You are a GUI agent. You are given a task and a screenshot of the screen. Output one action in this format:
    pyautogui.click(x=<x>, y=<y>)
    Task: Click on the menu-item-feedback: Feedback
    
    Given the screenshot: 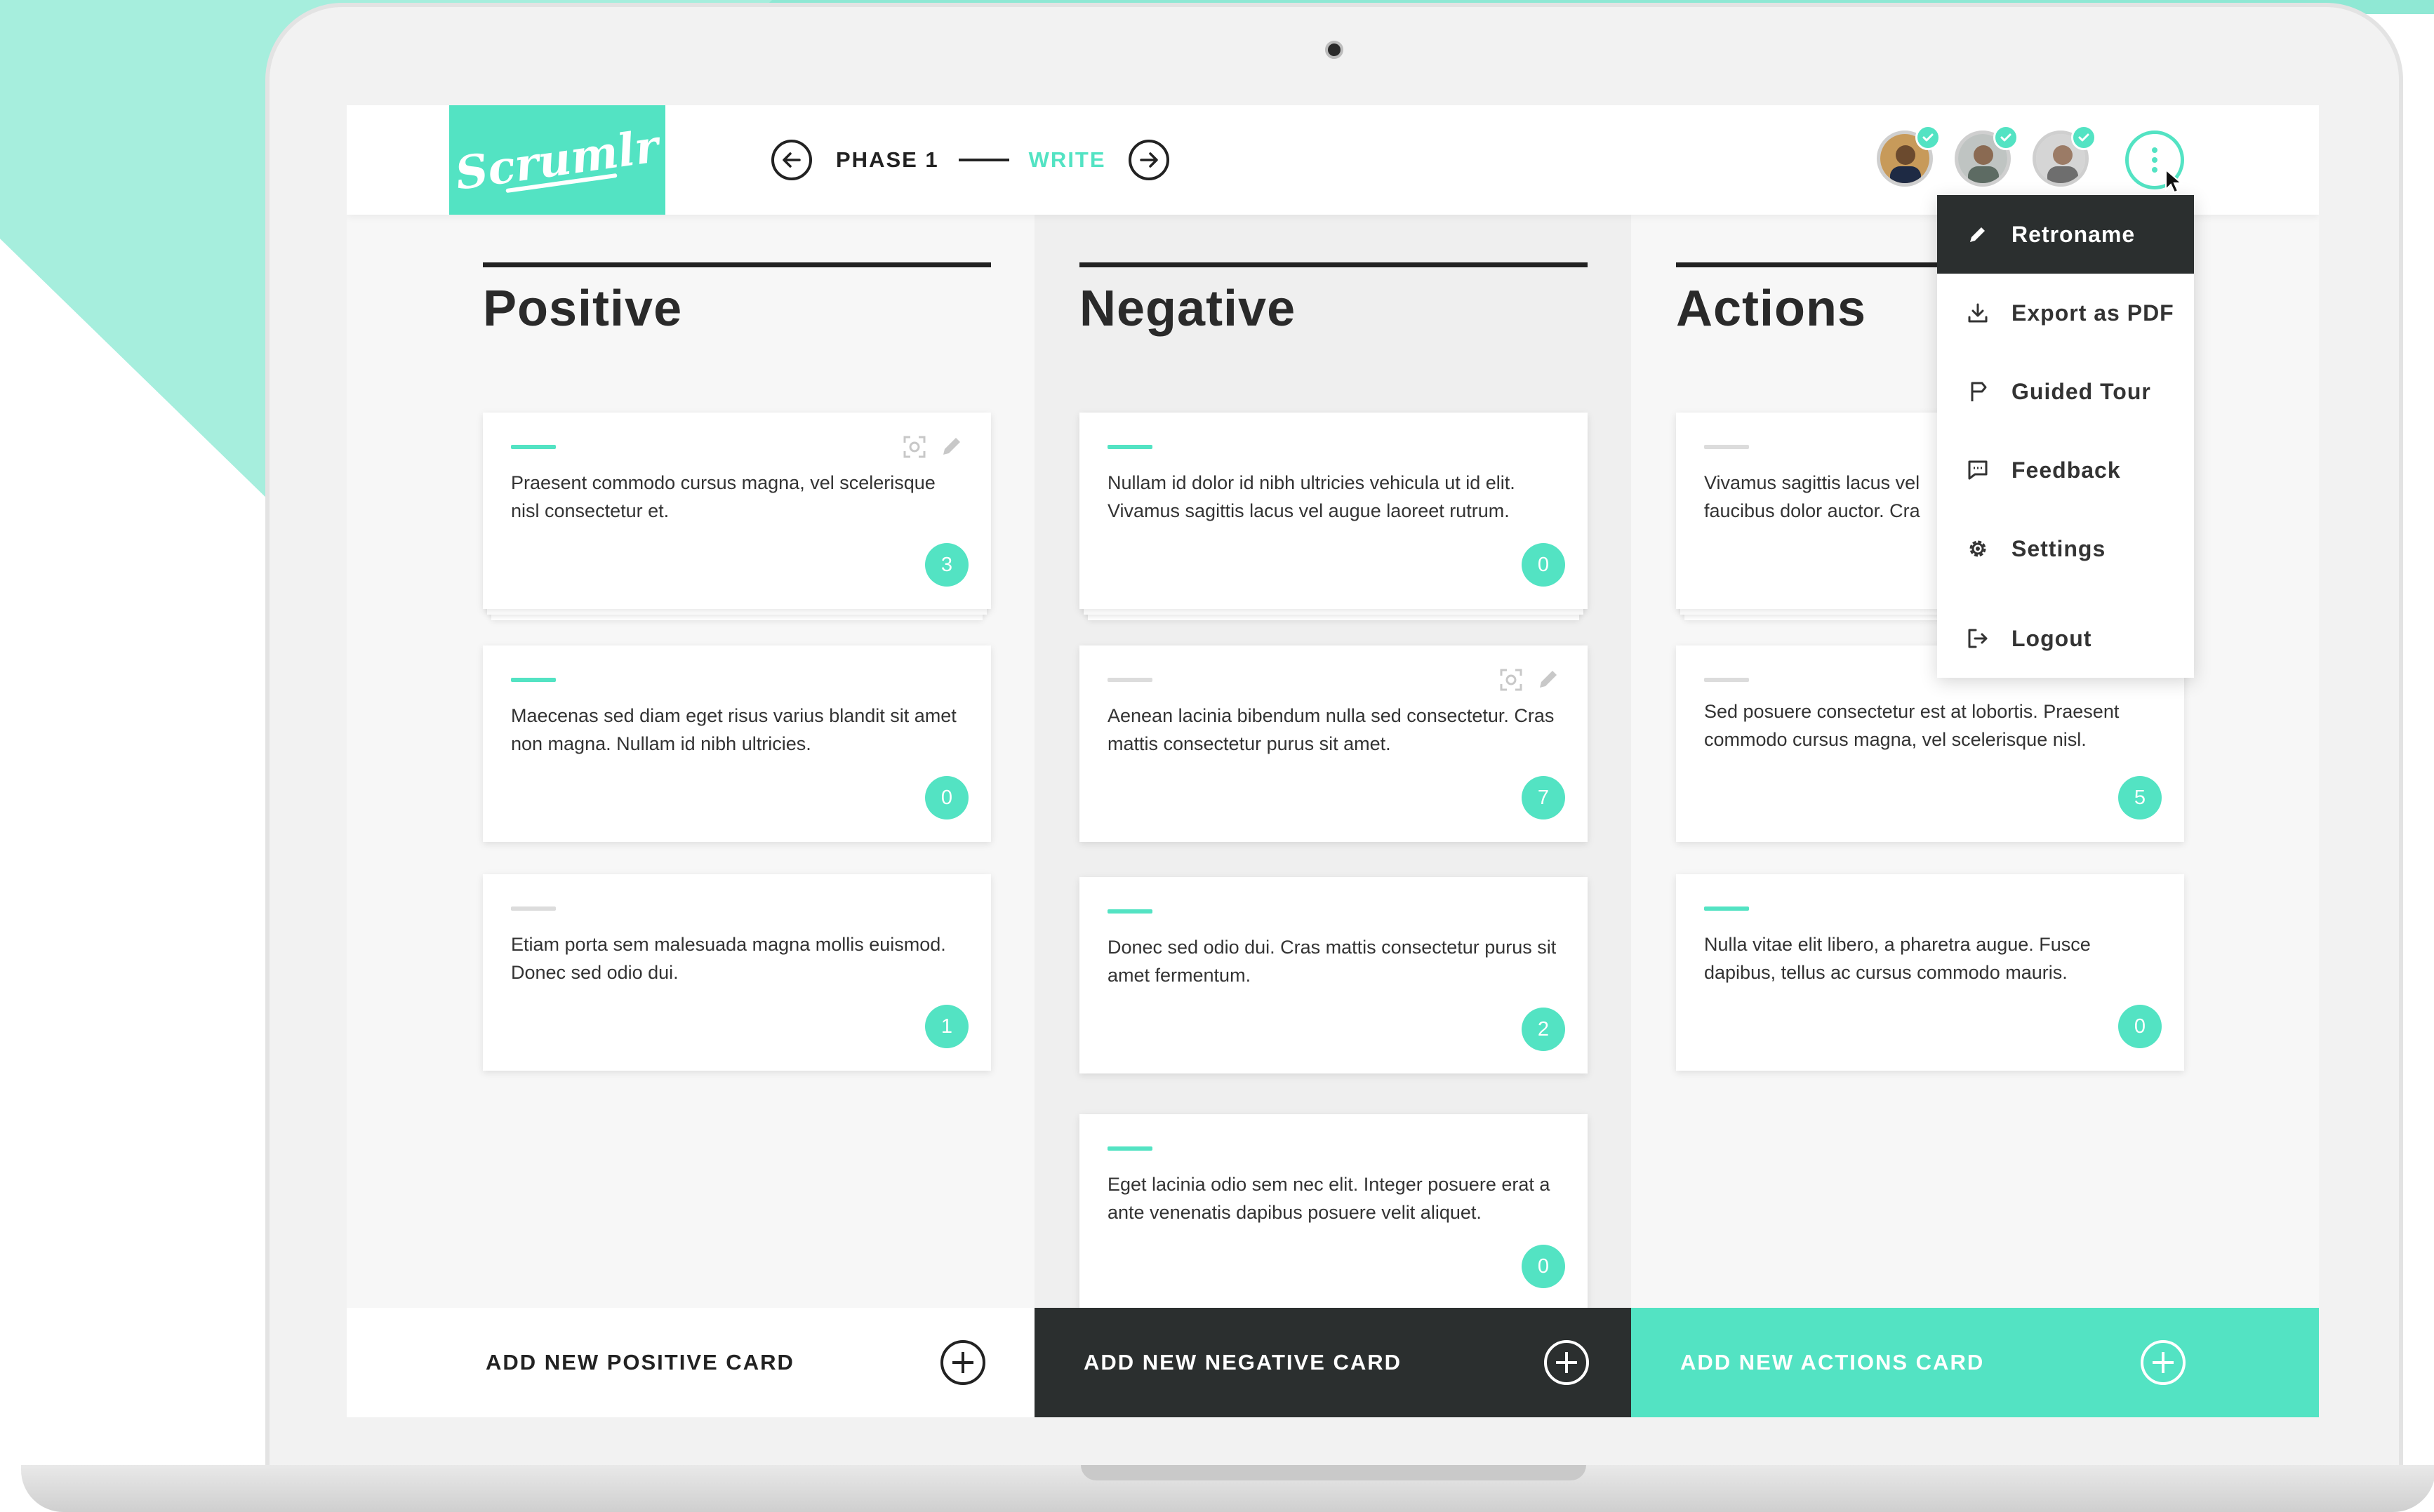 What is the action you would take?
    pyautogui.click(x=2065, y=470)
    